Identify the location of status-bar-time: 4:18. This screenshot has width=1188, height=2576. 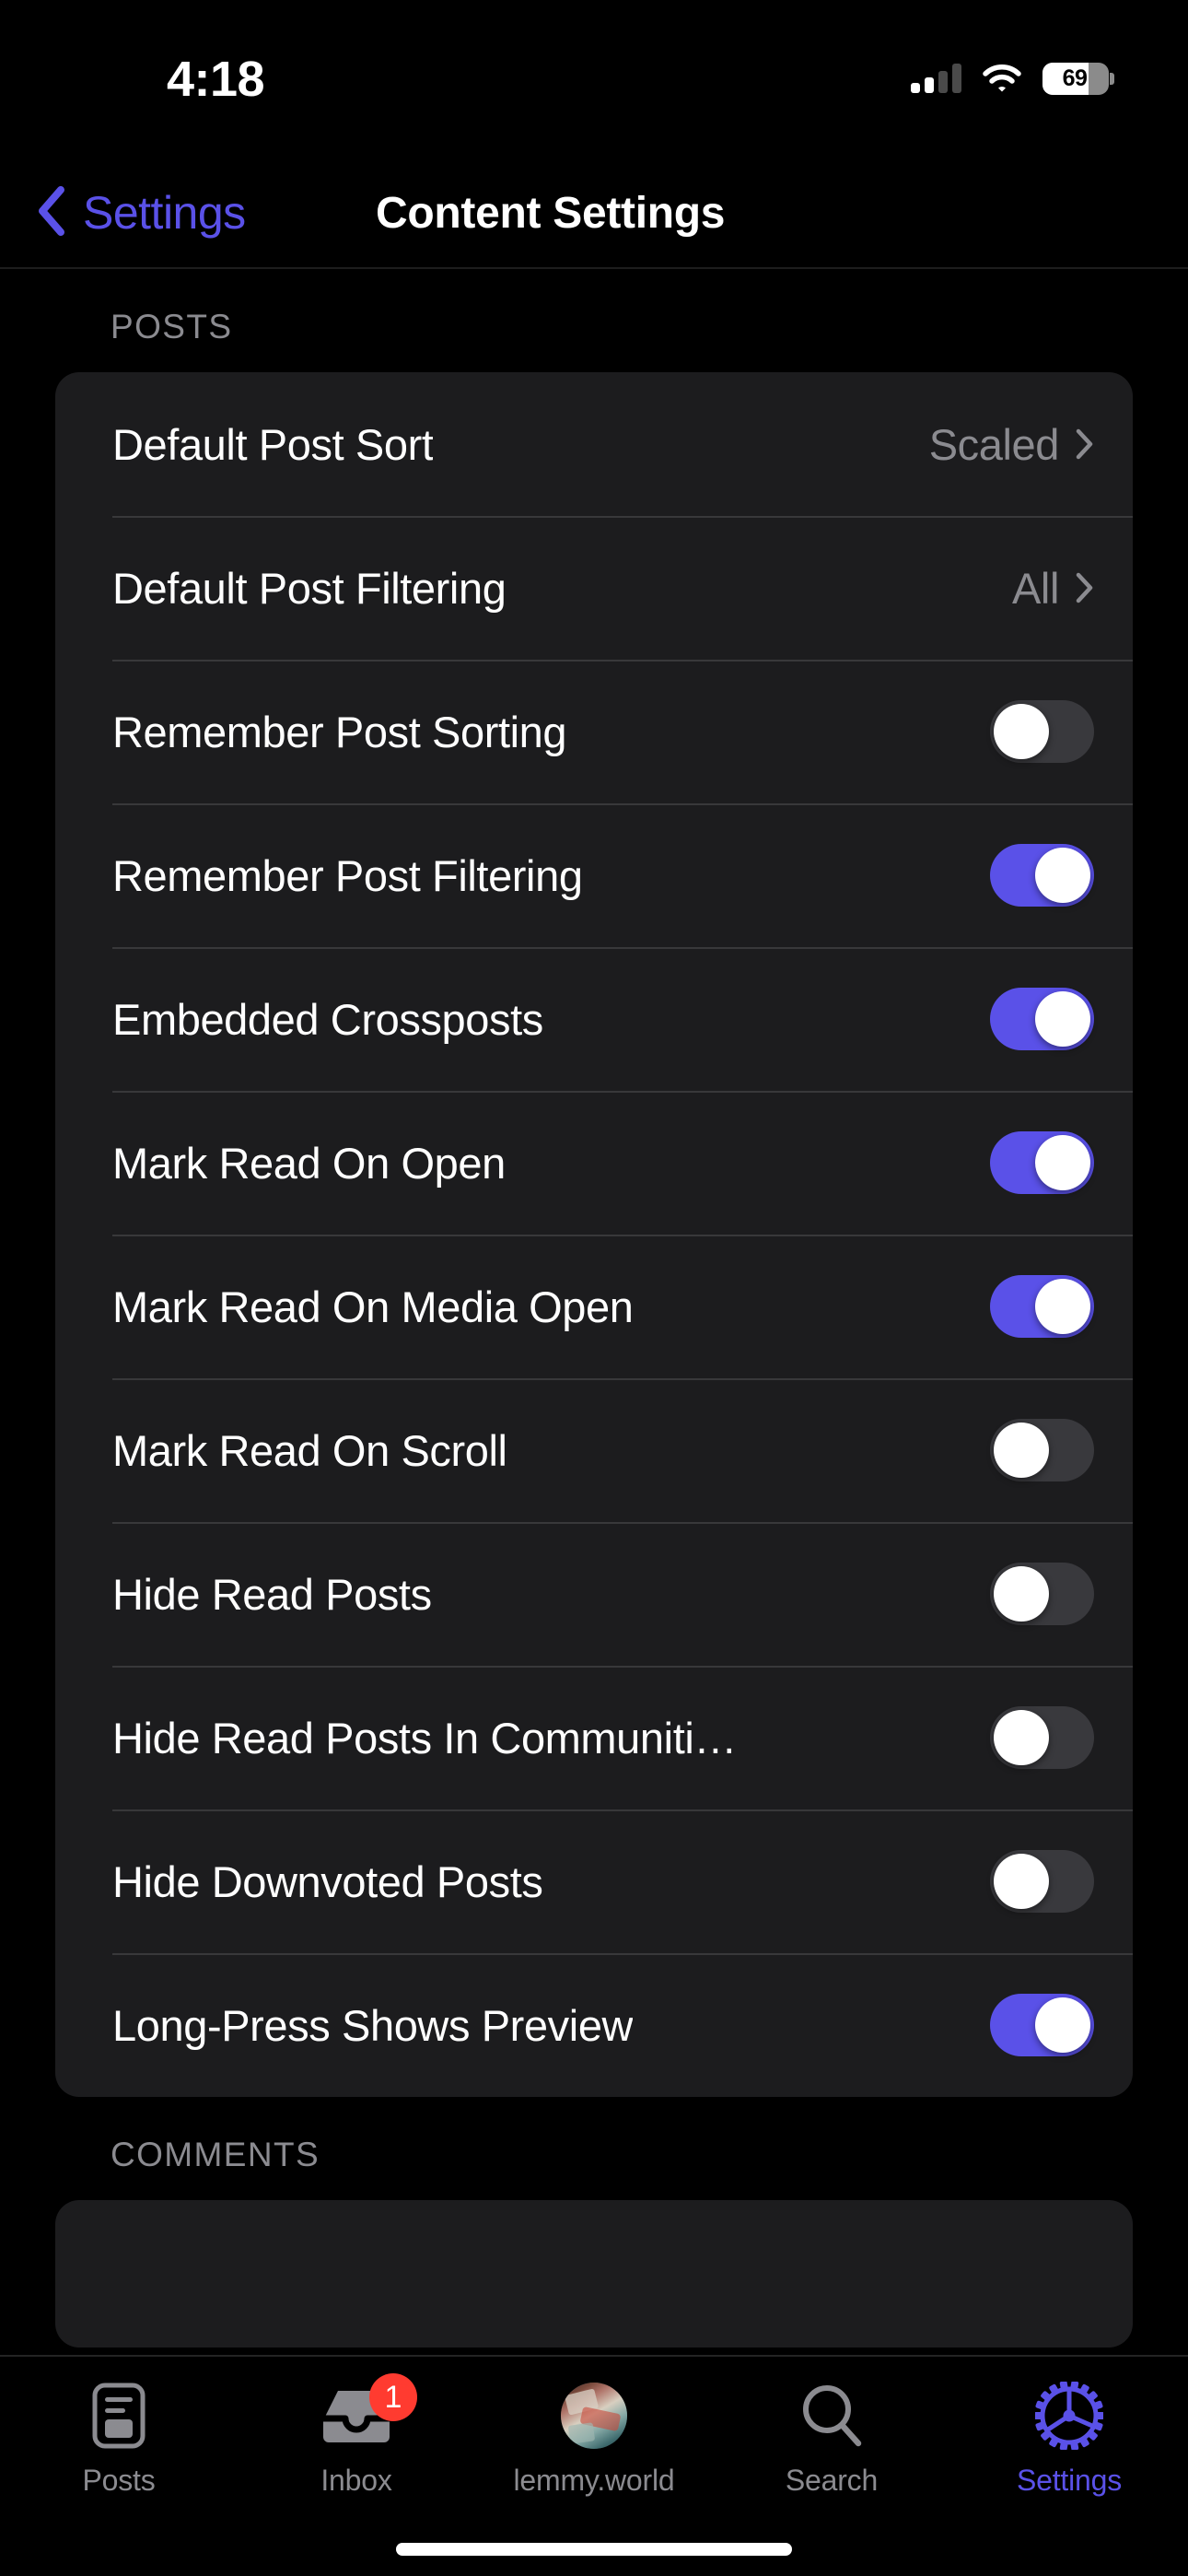
(216, 79).